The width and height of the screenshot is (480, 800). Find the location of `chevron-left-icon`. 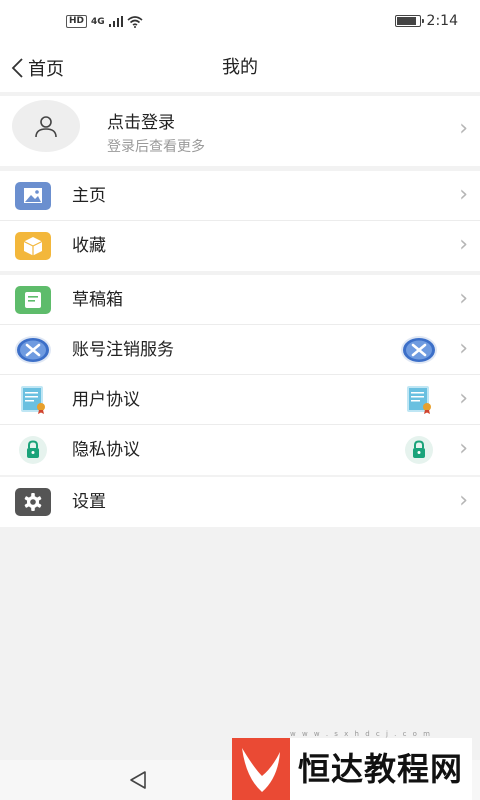

chevron-left-icon is located at coordinates (17, 68).